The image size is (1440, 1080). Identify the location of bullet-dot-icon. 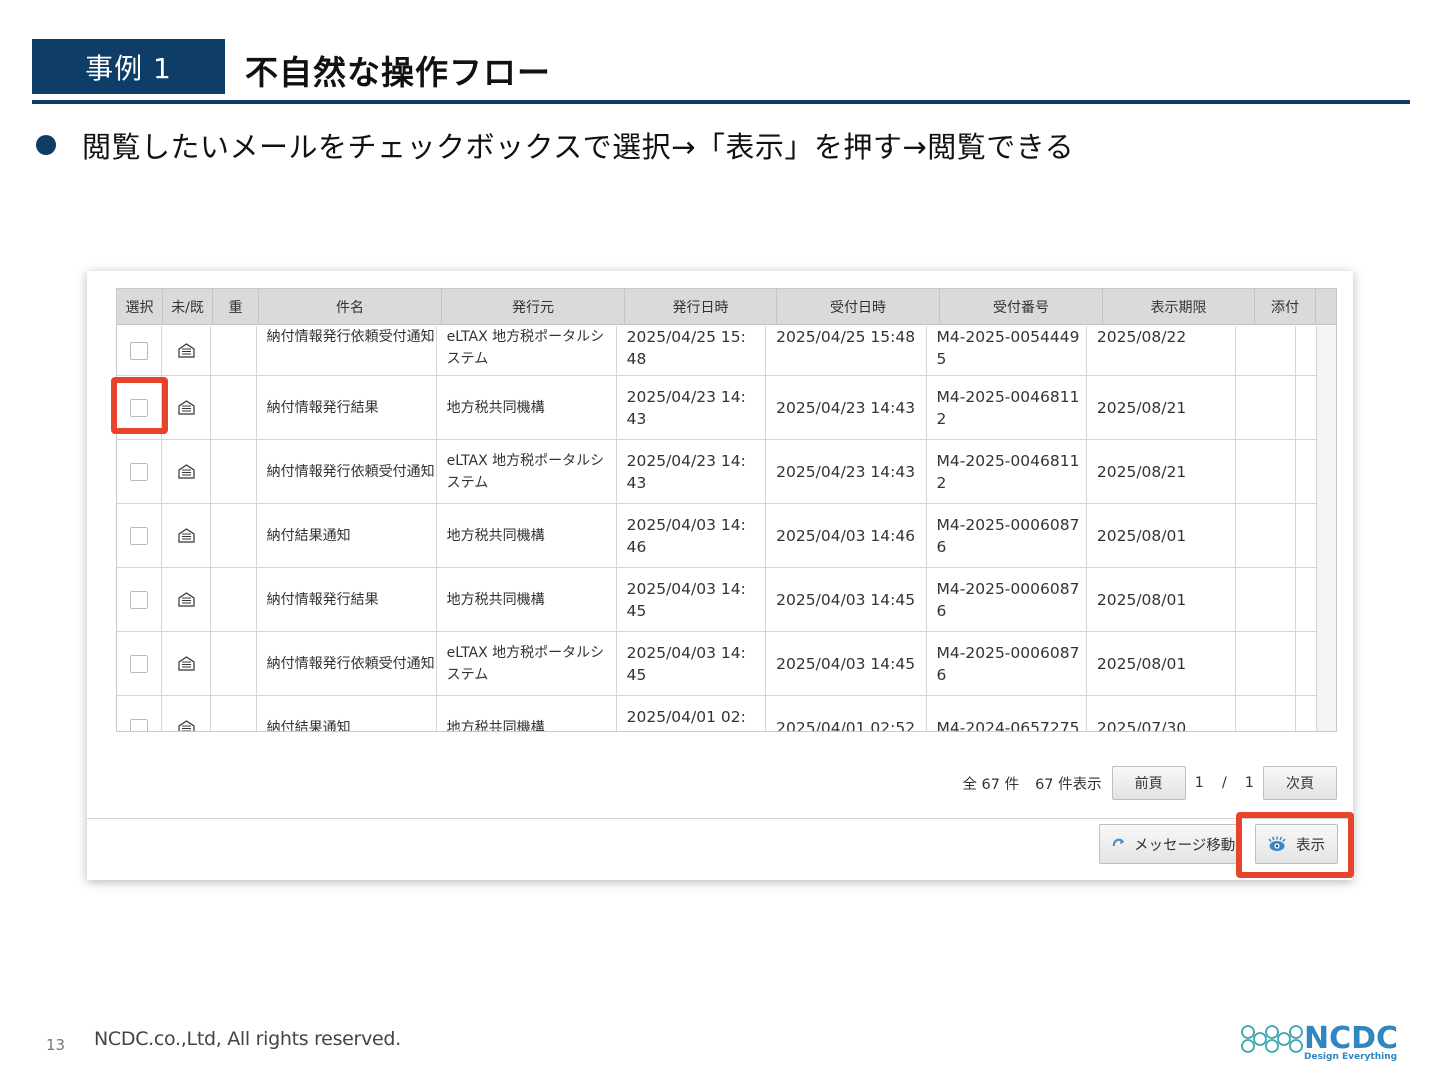
(46, 145).